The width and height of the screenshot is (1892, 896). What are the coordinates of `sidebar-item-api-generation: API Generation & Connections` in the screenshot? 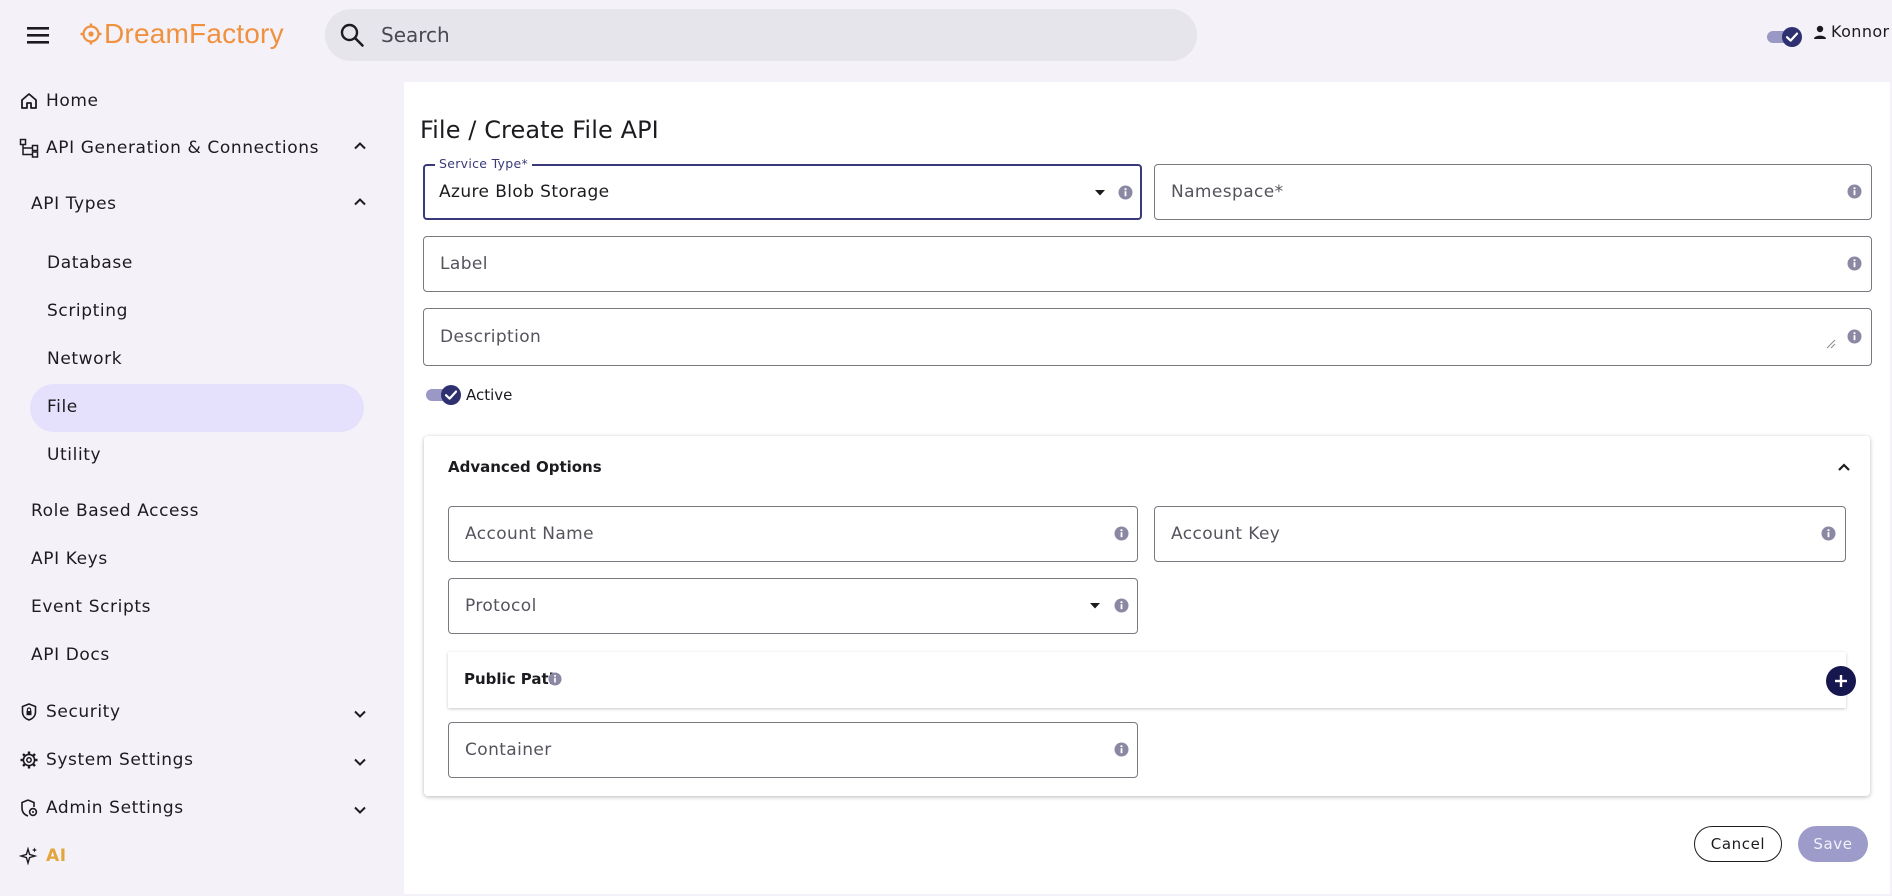 It's located at (168, 148).